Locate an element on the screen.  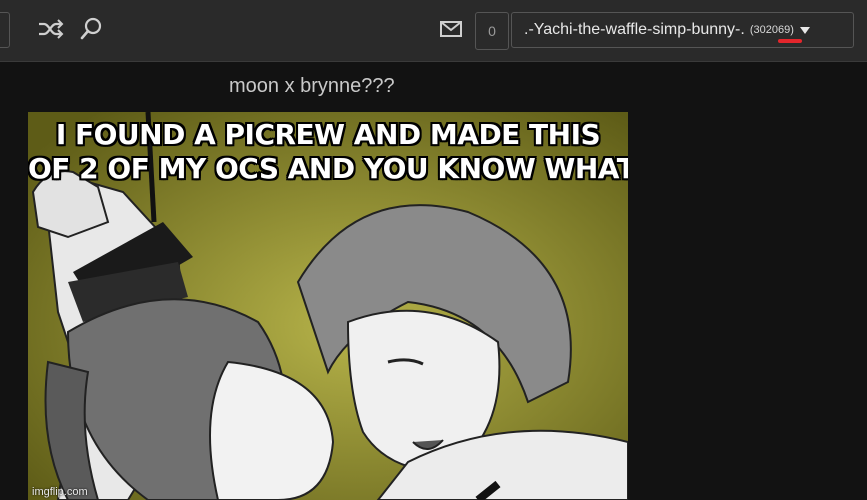
mail-icon is located at coordinates (451, 29).